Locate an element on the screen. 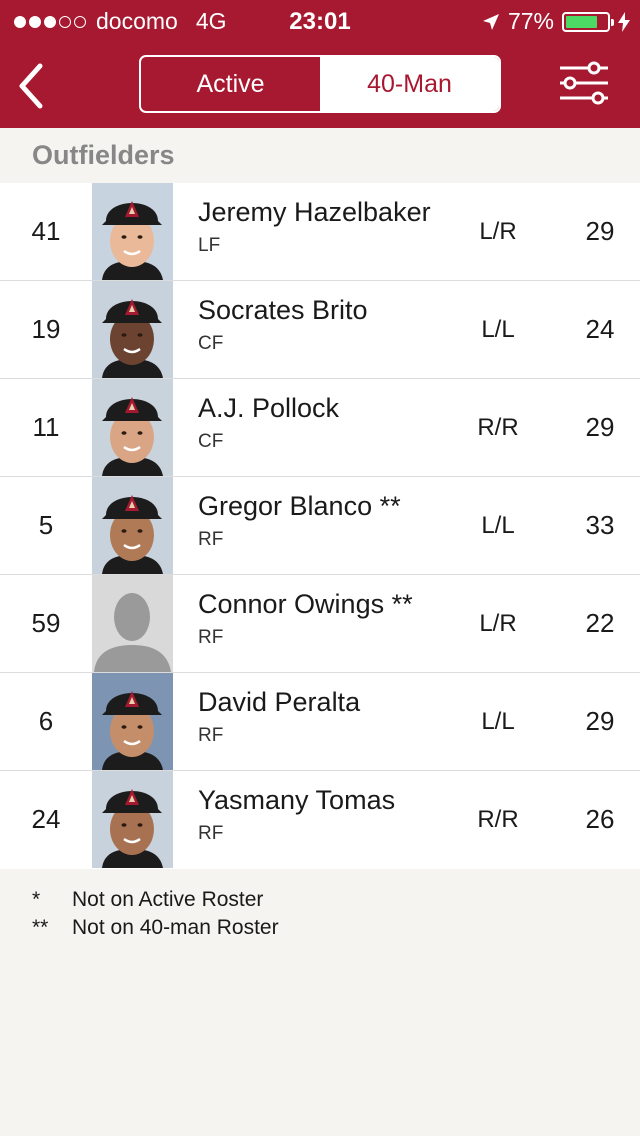  location-arrow-icon is located at coordinates (490, 21).